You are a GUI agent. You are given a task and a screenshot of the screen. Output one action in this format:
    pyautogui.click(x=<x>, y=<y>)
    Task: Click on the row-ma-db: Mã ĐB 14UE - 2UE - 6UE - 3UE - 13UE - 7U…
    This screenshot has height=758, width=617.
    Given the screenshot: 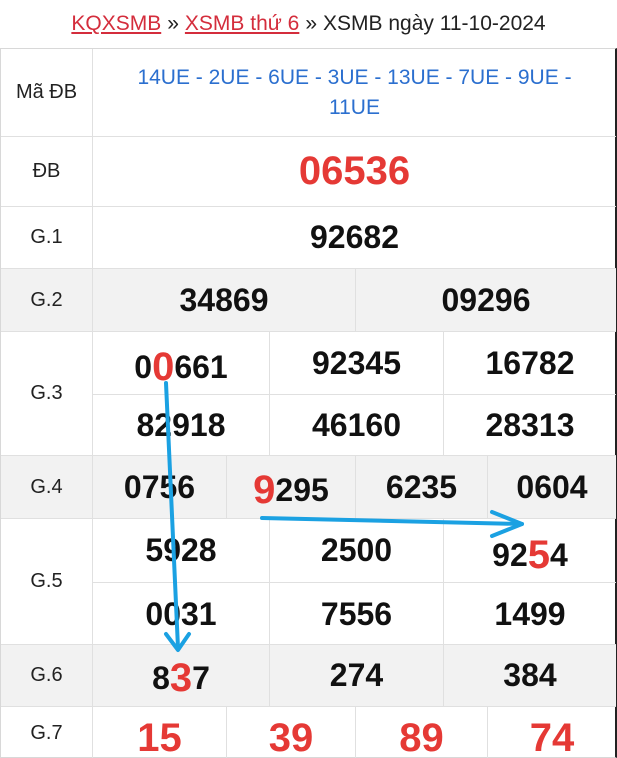 What is the action you would take?
    pyautogui.click(x=308, y=93)
    